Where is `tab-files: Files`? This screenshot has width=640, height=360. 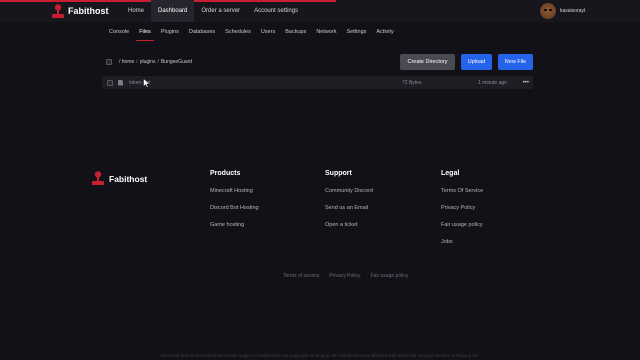
tab-files: Files is located at coordinates (145, 32).